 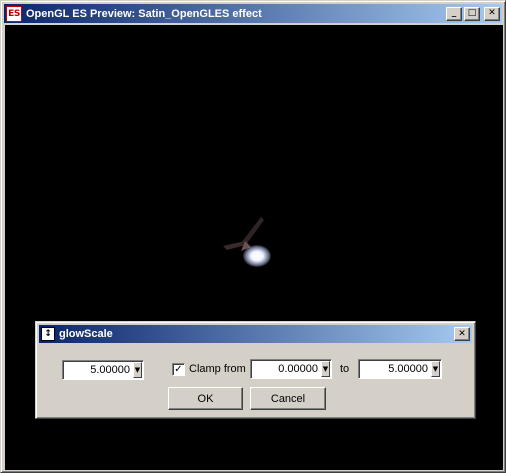 I want to click on clamp-min-combo: 0.00000 ▼, so click(x=291, y=369).